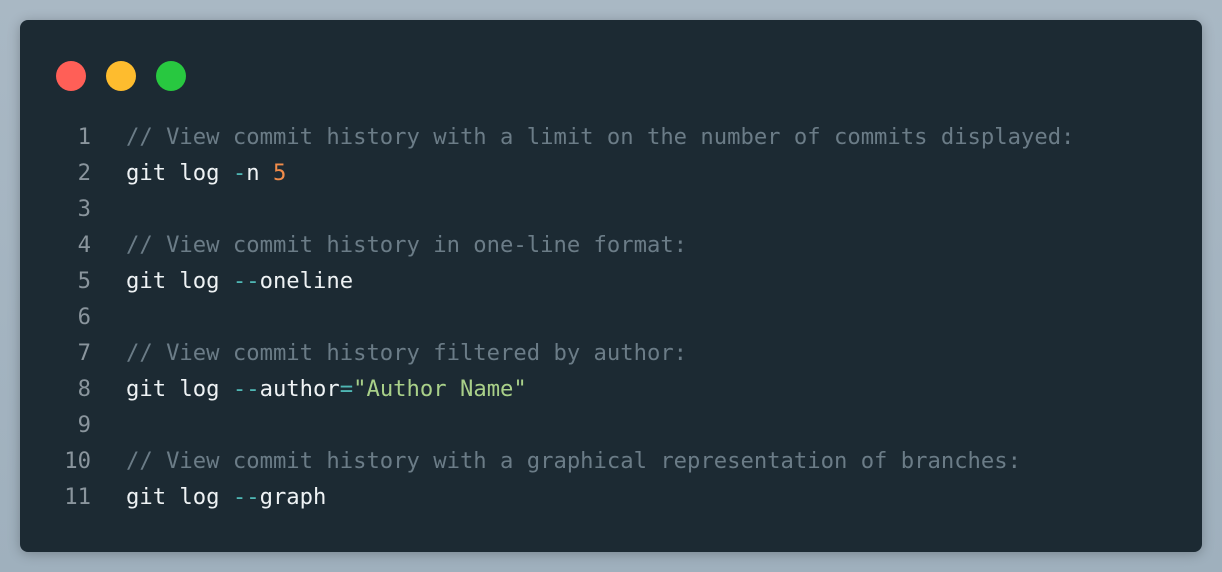 Image resolution: width=1222 pixels, height=572 pixels. I want to click on code-line-content: git log --graph, so click(226, 497).